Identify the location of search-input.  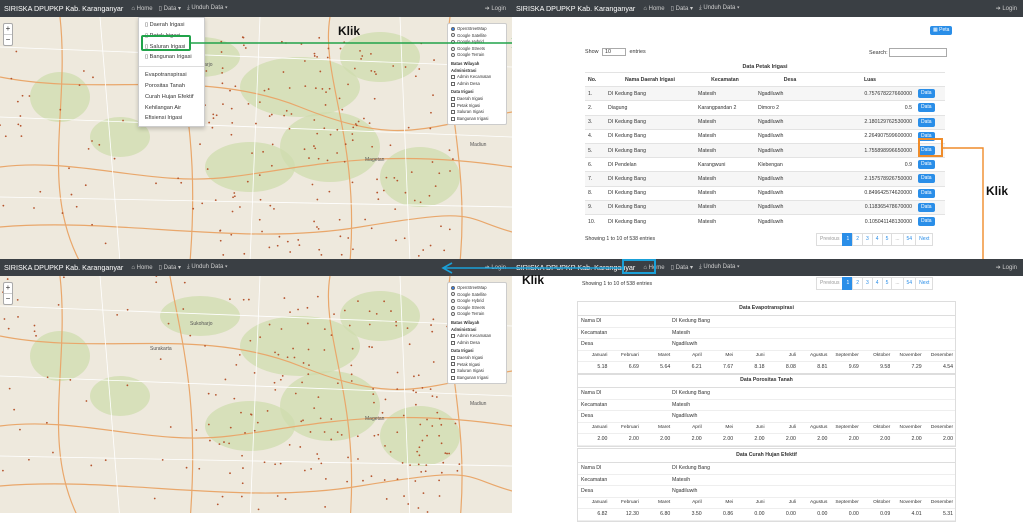
(918, 52).